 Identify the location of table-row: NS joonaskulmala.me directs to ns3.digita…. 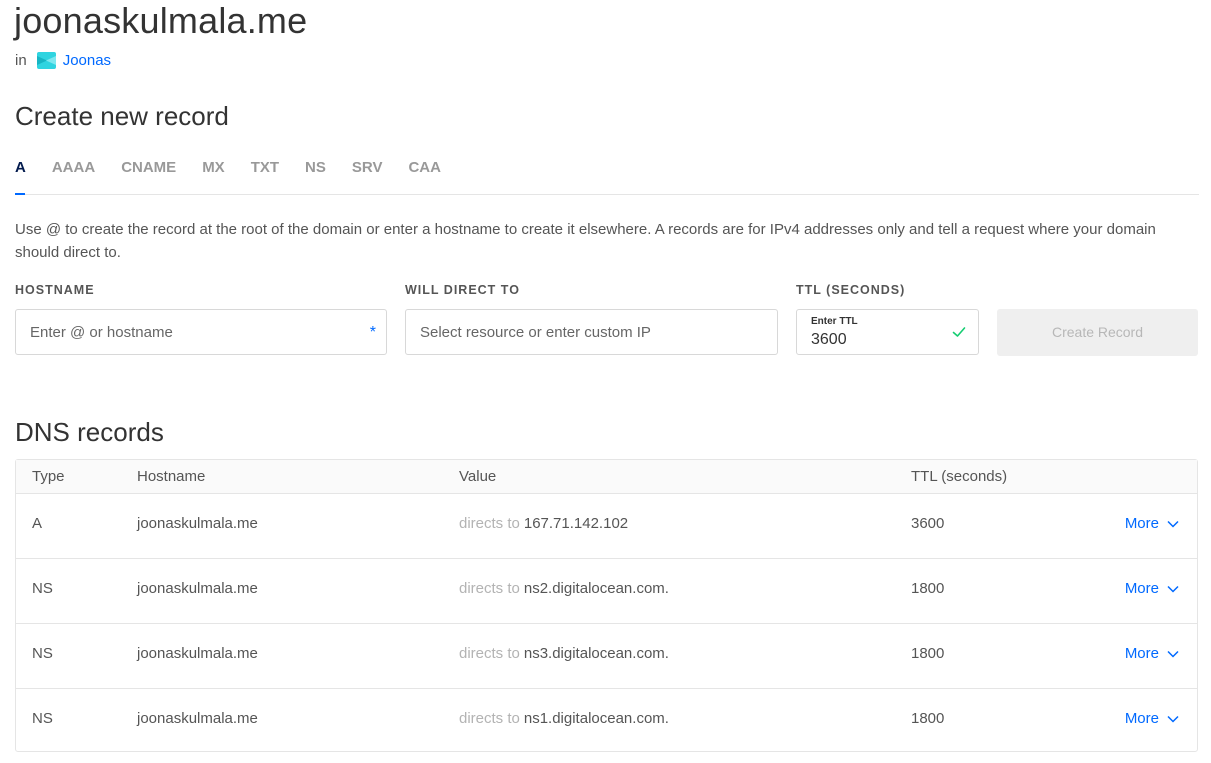
(606, 656).